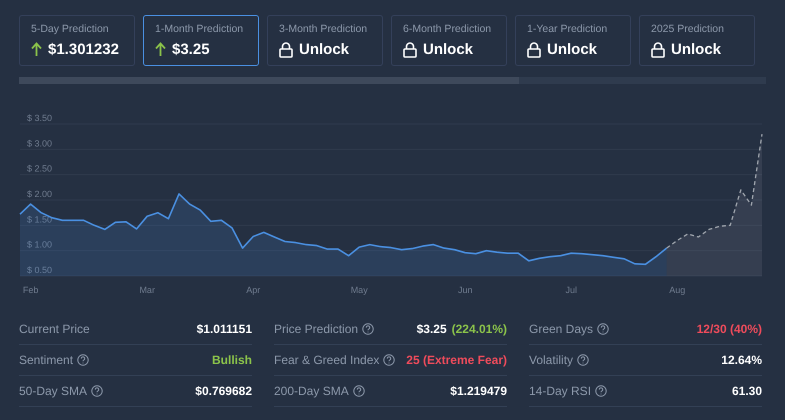  What do you see at coordinates (77, 40) in the screenshot?
I see `prediction-tab: 5-Day Prediction $1.301232` at bounding box center [77, 40].